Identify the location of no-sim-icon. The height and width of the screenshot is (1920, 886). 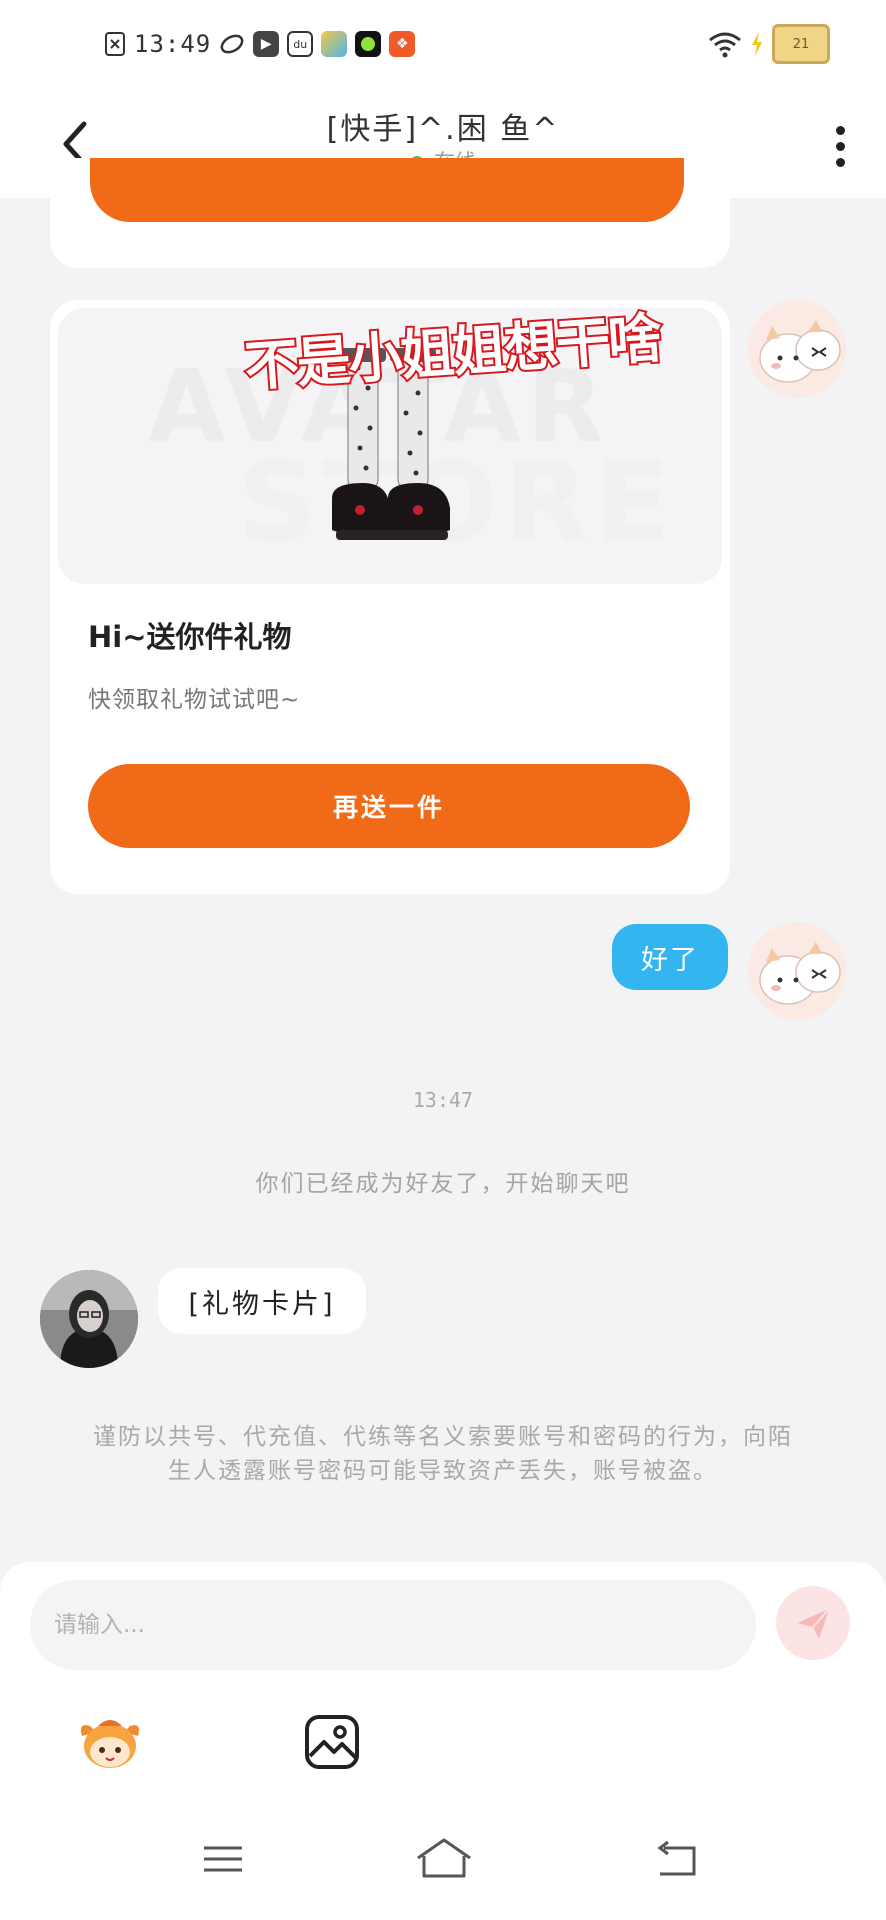
(115, 44).